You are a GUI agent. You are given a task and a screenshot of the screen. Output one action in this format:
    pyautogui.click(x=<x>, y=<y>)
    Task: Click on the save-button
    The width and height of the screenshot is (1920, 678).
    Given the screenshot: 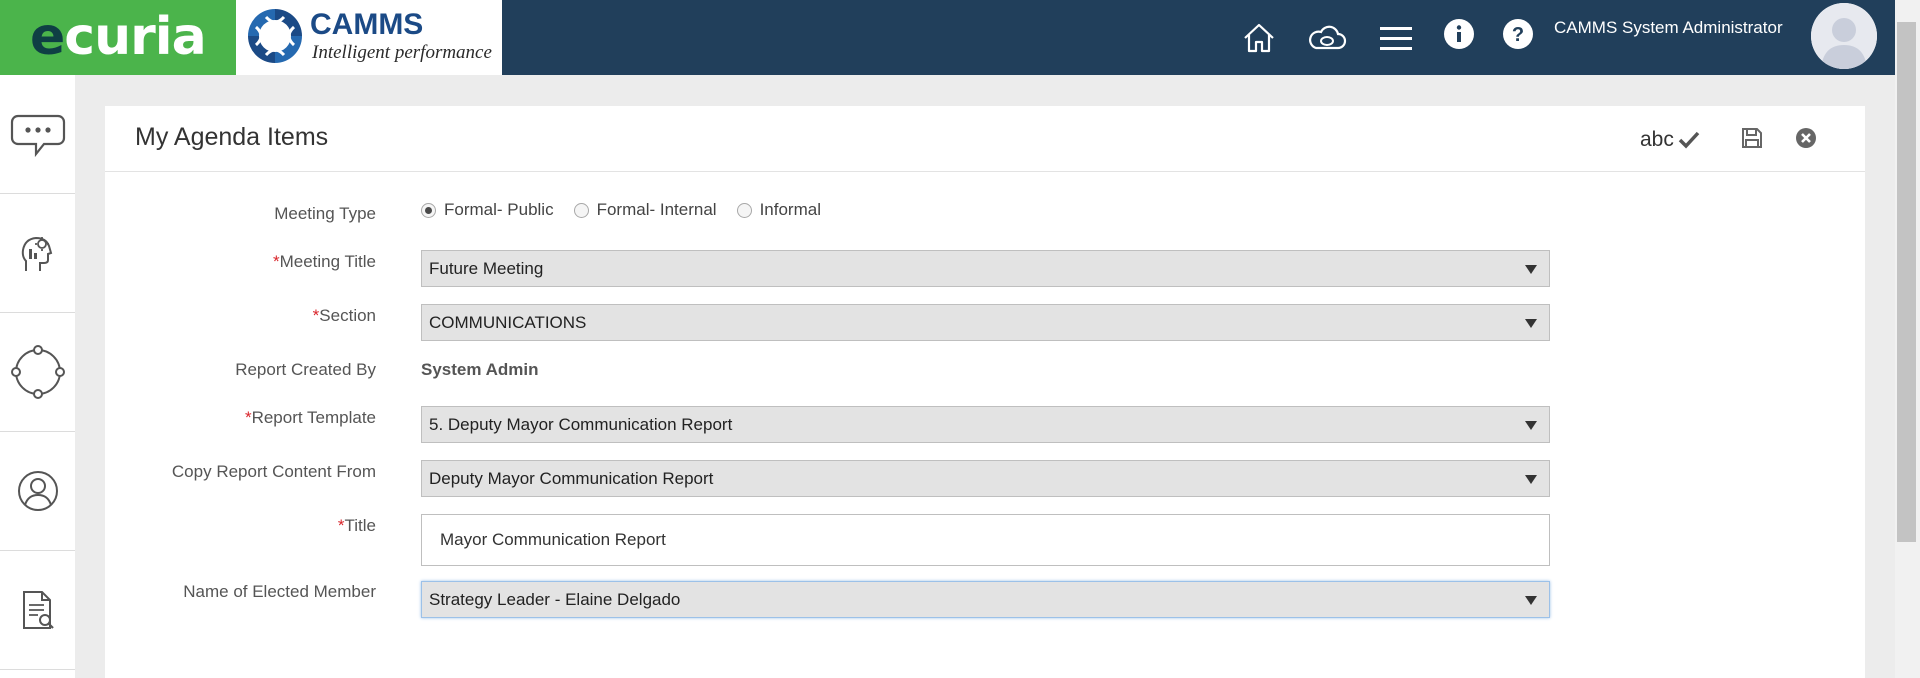 What is the action you would take?
    pyautogui.click(x=1752, y=140)
    